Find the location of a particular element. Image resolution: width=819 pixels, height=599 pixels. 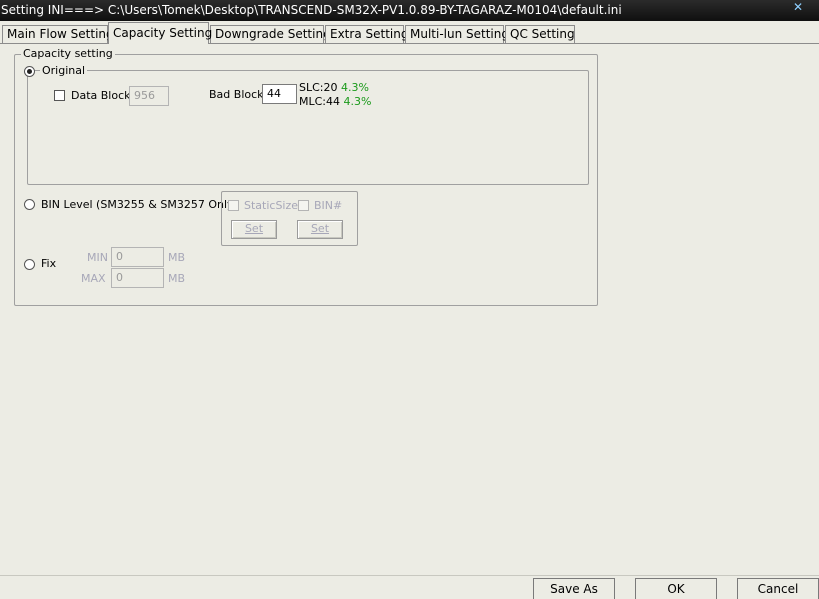

bin-number-label: BIN# is located at coordinates (328, 205).